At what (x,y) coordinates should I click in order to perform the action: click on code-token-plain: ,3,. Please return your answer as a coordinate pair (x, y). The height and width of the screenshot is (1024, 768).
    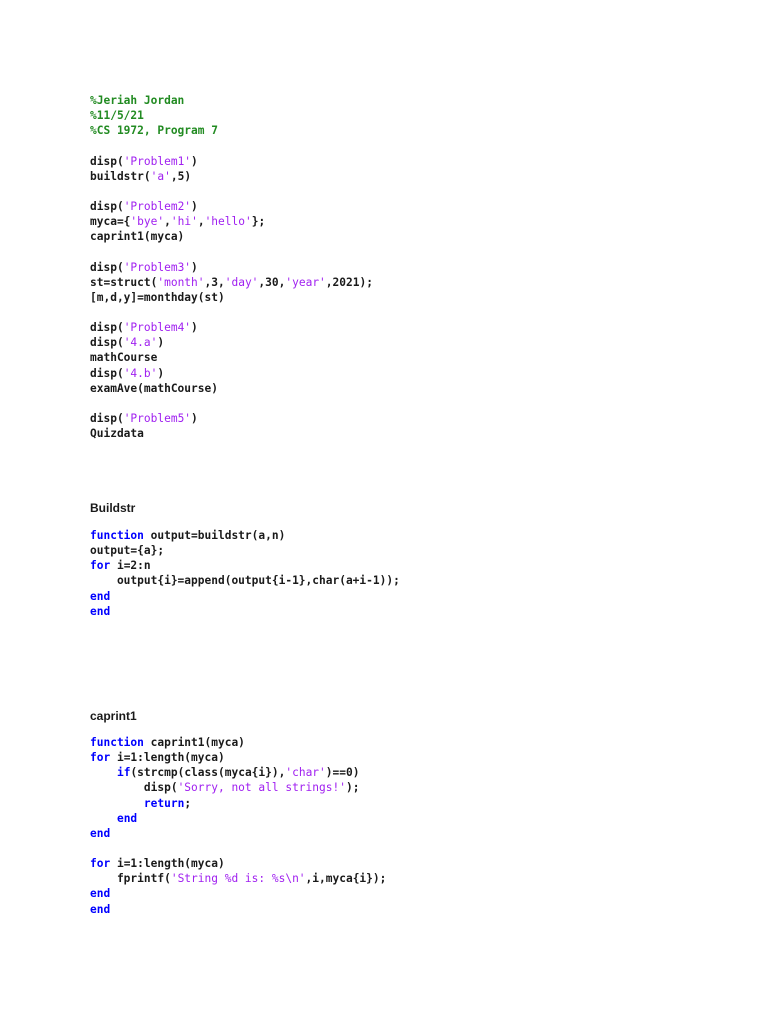
    Looking at the image, I should click on (214, 282).